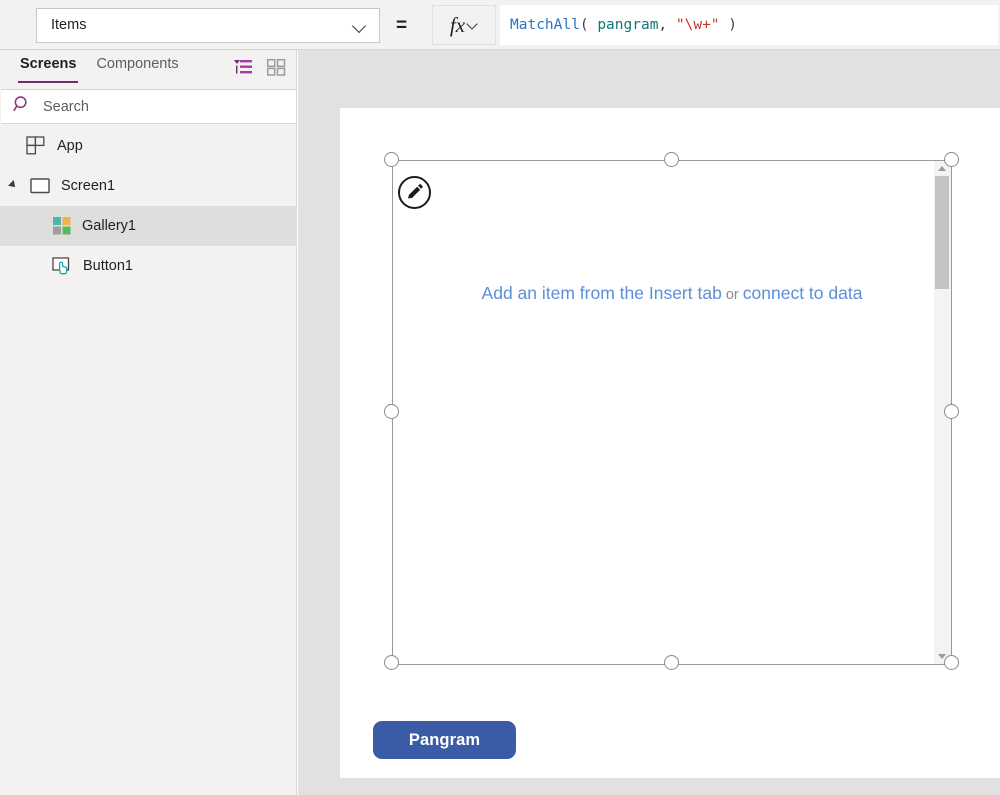 The height and width of the screenshot is (795, 1000). I want to click on pangram-button: Pangram, so click(444, 740).